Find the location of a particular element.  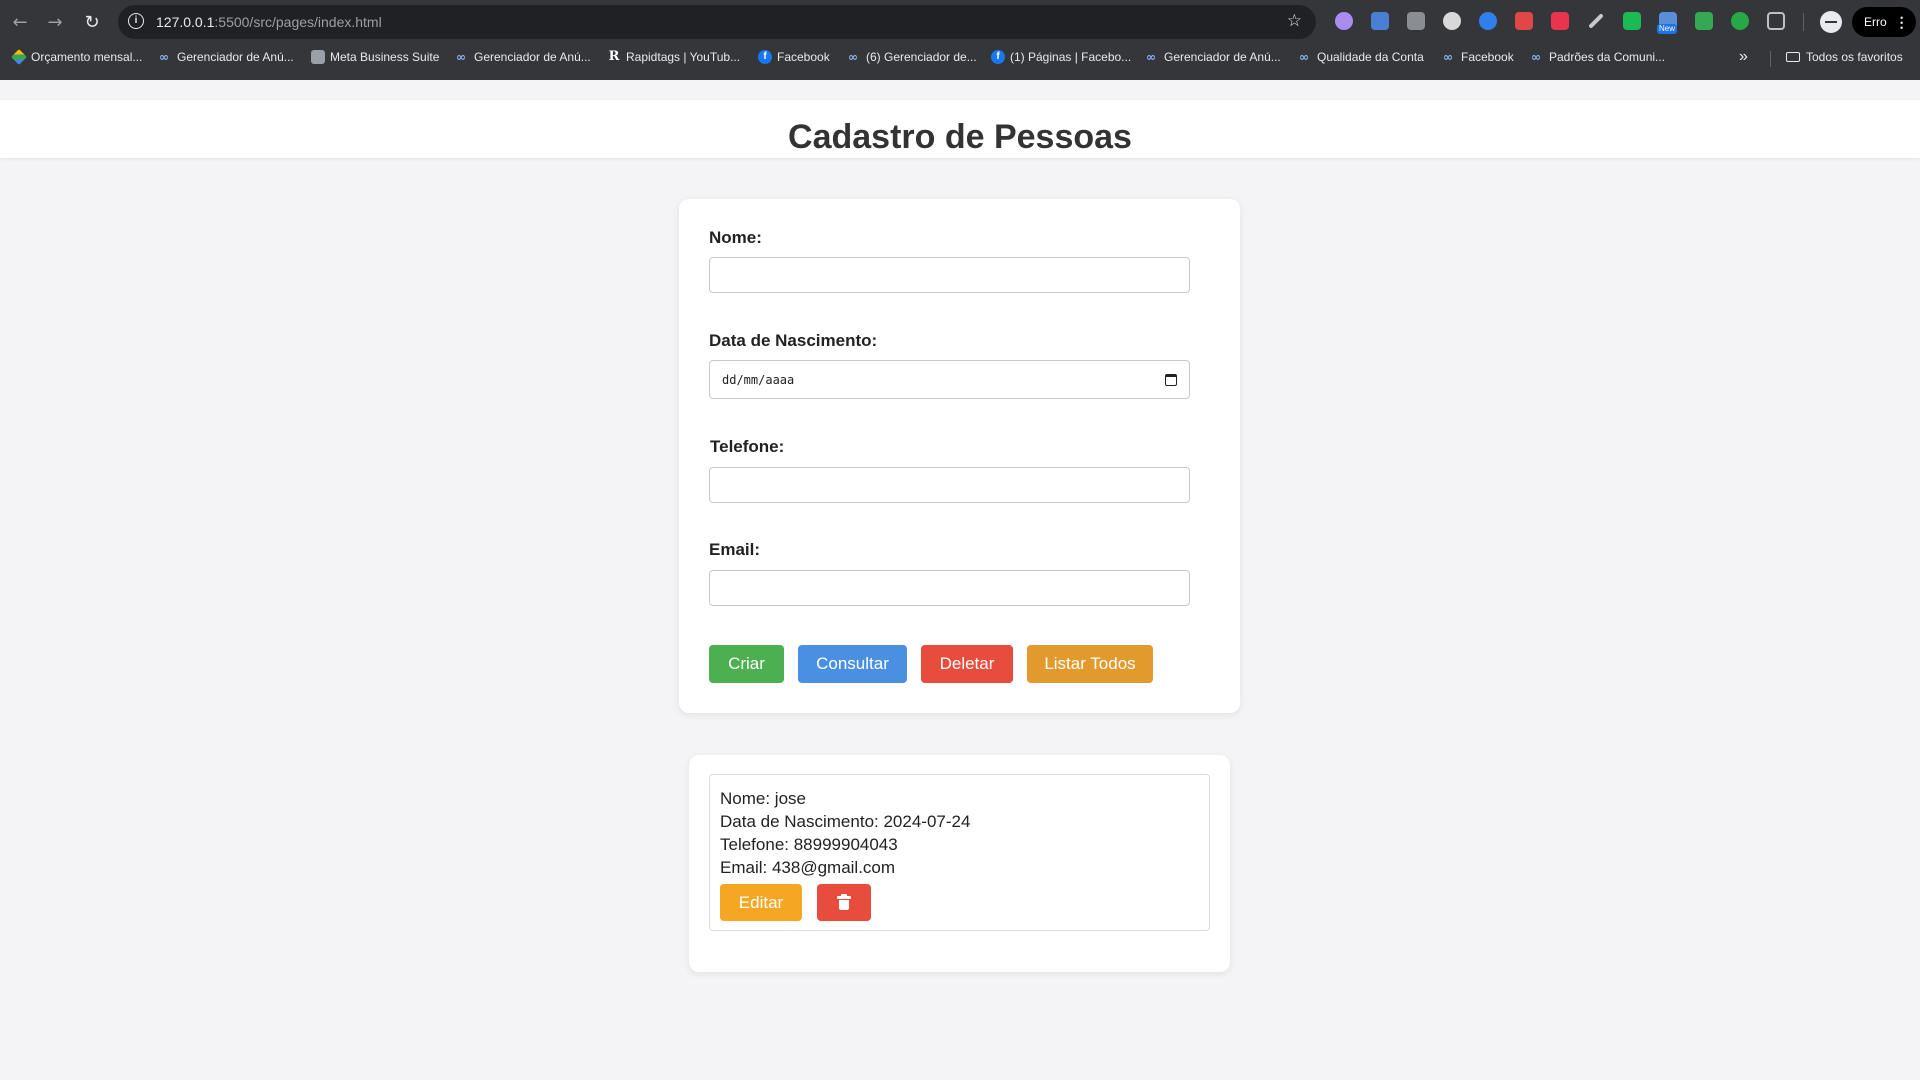

meta-business-suite-icon is located at coordinates (318, 57).